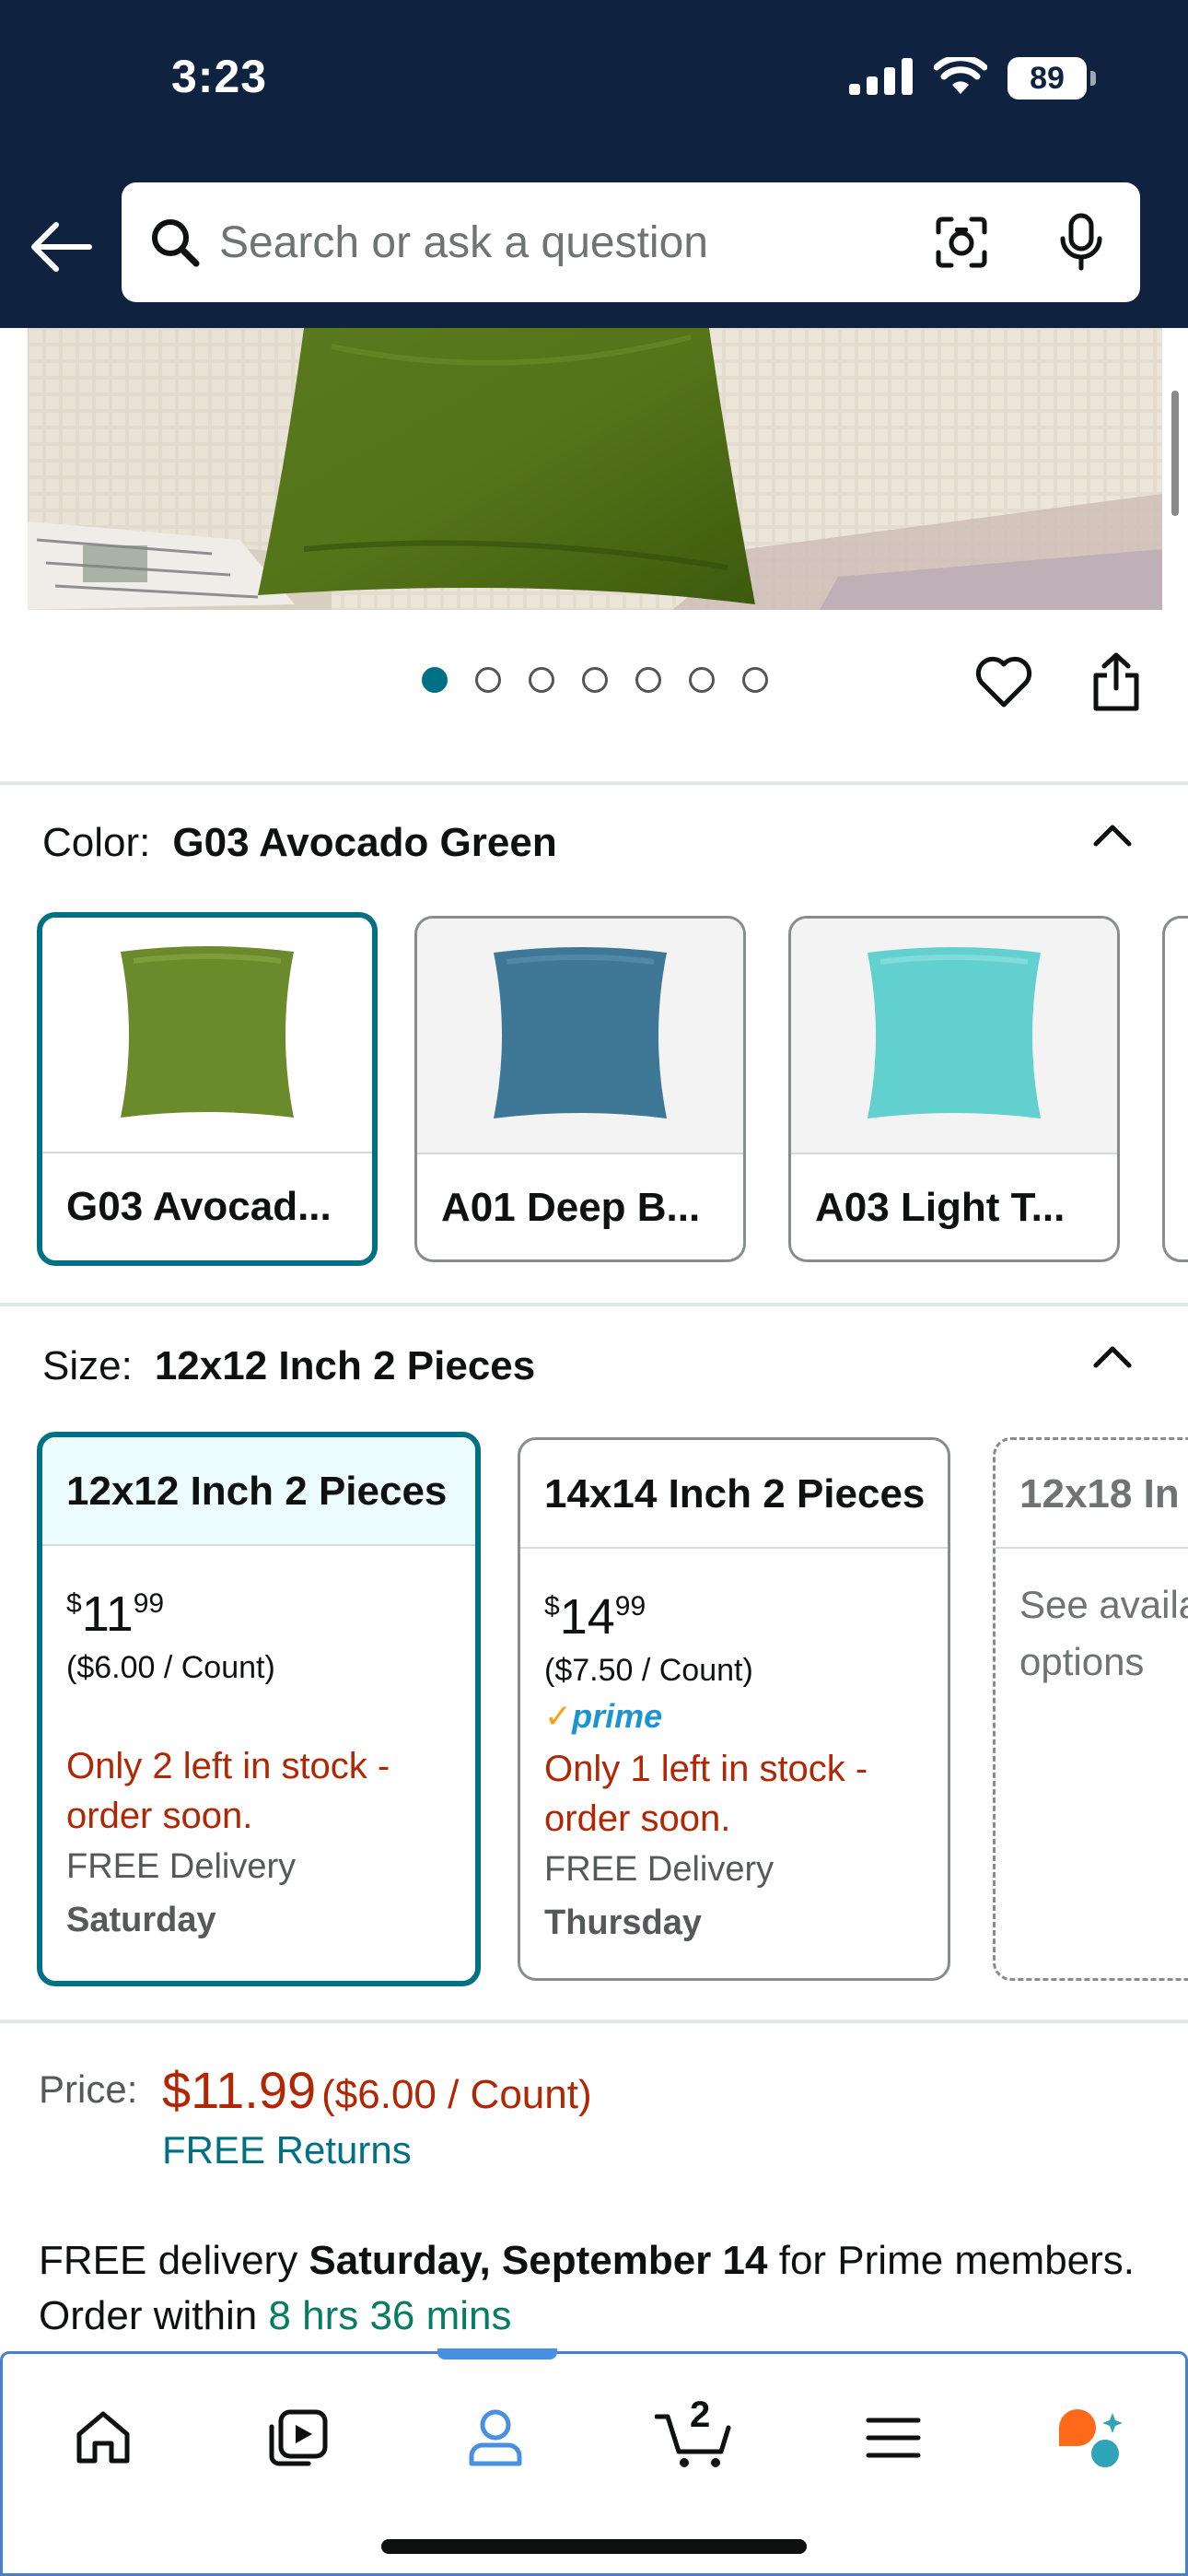 This screenshot has width=1188, height=2576. Describe the element at coordinates (345, 1365) in the screenshot. I see `size-selected-value: 12x12 Inch 2 Pieces` at that location.